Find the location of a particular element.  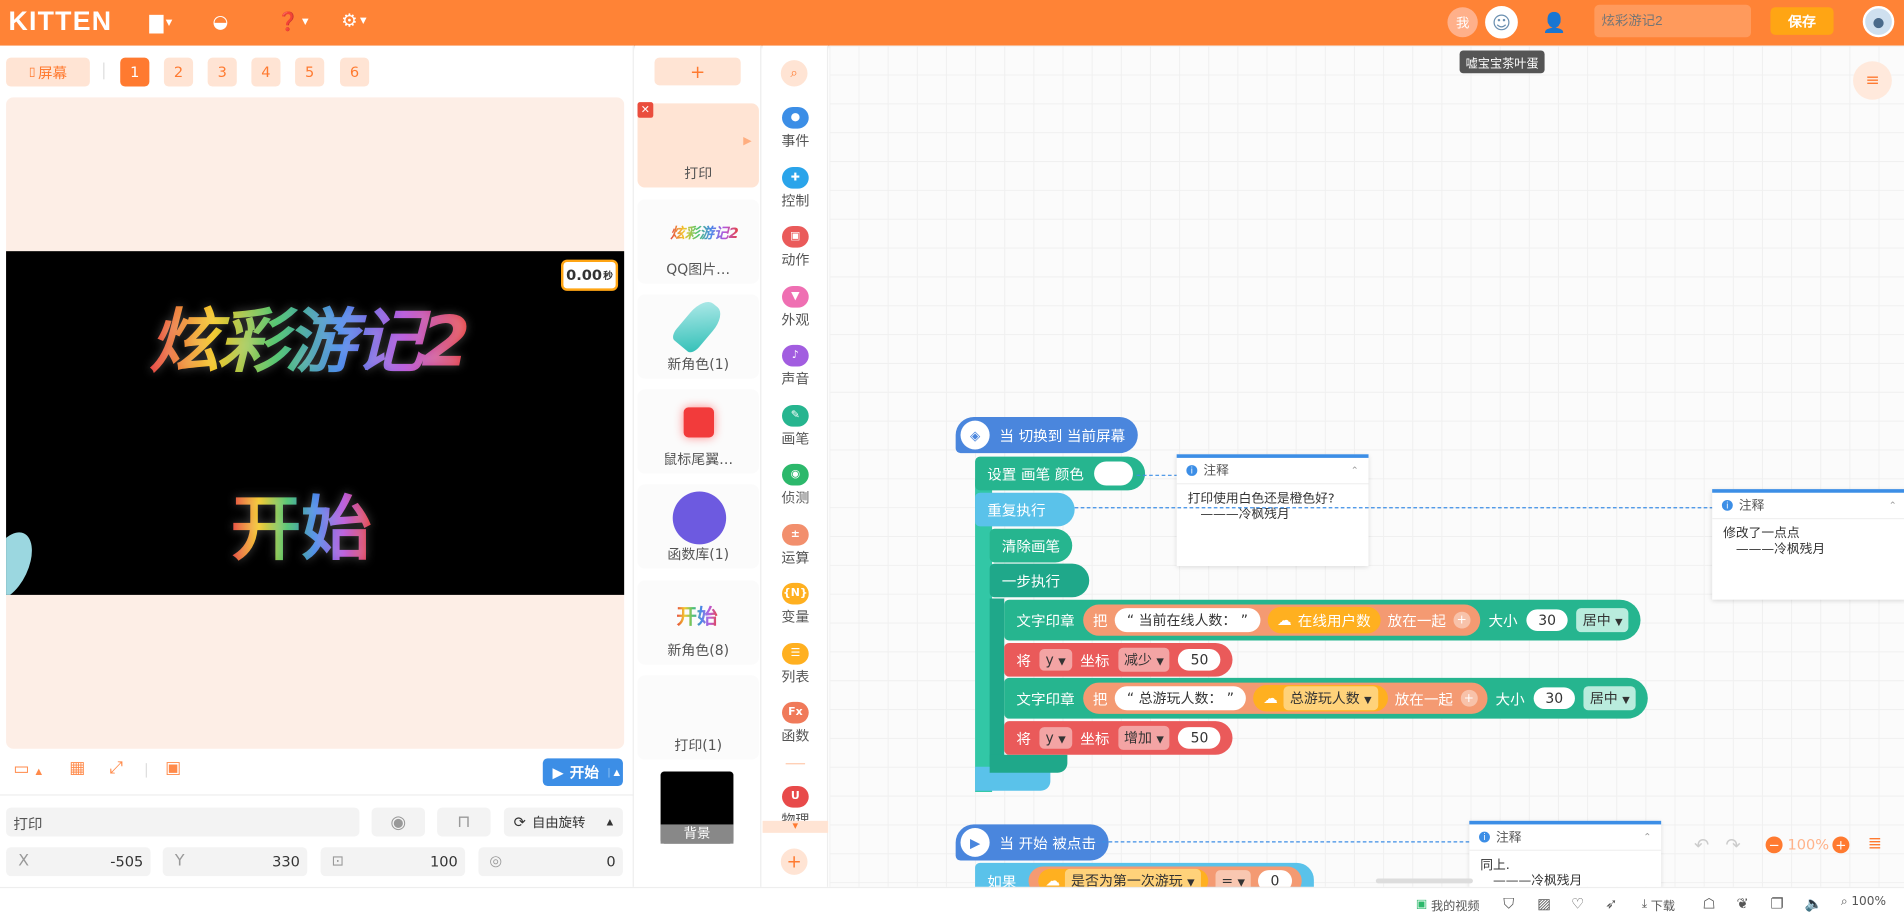

redo-button: ↷ is located at coordinates (1733, 845).